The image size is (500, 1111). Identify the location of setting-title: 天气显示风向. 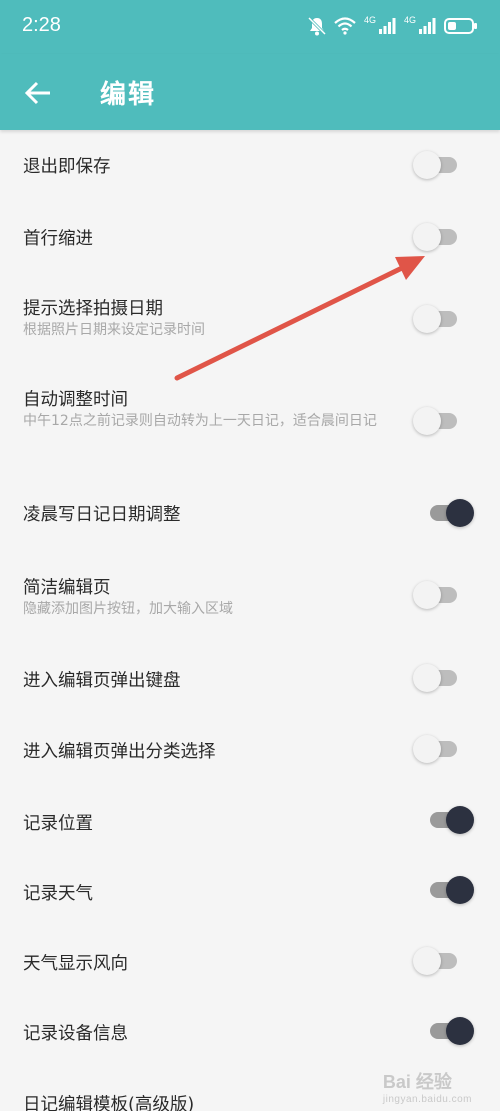
(75, 964).